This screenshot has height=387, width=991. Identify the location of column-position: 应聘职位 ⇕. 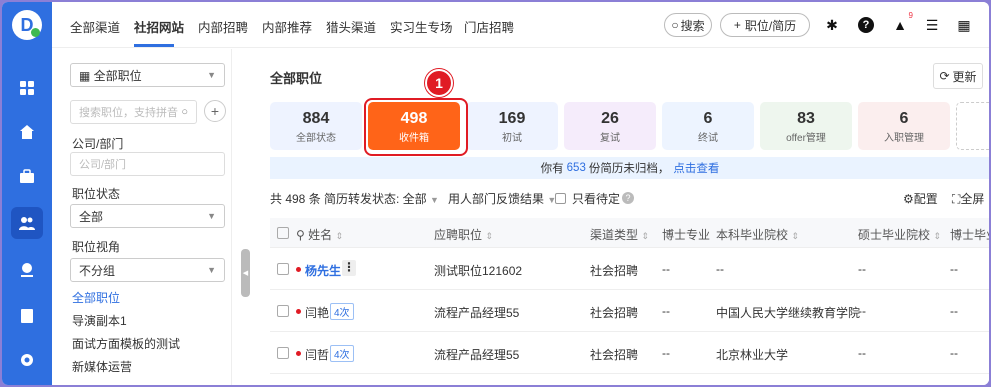
(463, 234).